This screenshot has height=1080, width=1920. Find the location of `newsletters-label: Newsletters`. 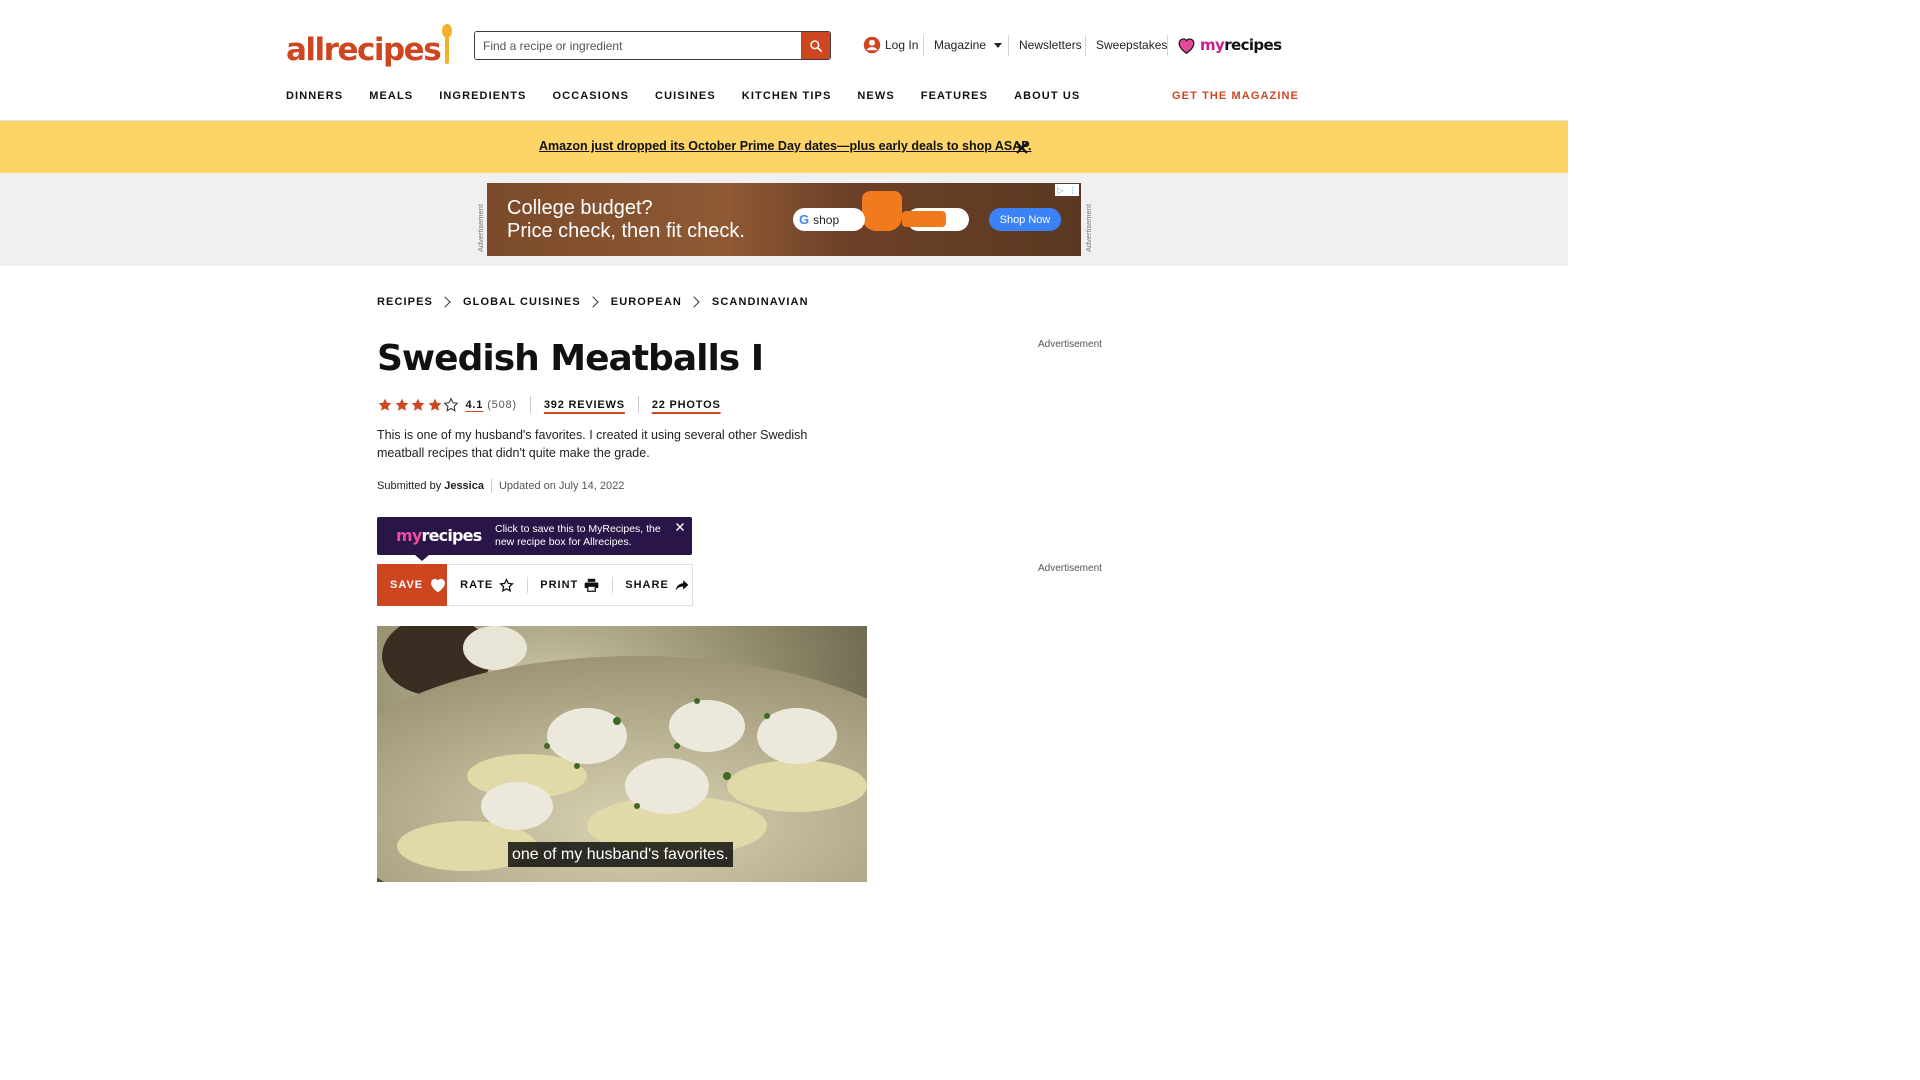

newsletters-label: Newsletters is located at coordinates (1050, 45).